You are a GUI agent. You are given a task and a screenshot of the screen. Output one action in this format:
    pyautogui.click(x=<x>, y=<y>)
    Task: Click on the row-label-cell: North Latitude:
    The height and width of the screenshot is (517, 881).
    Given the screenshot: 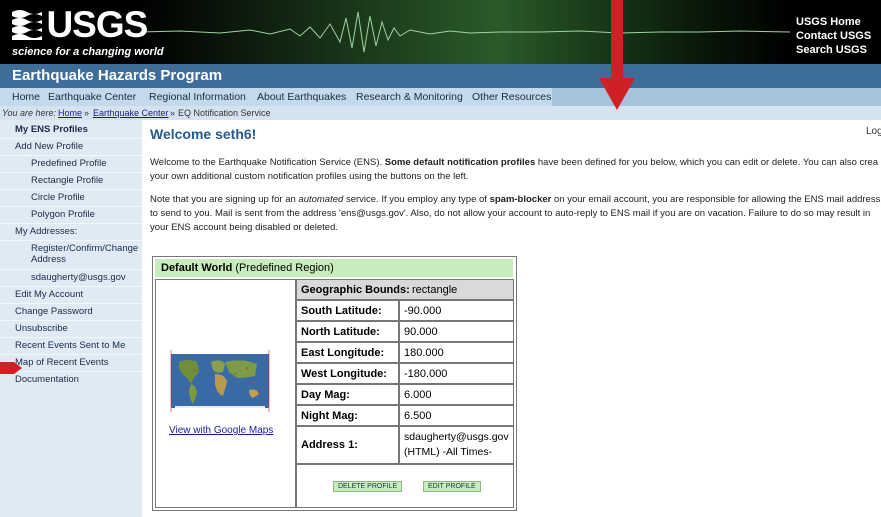 What is the action you would take?
    pyautogui.click(x=347, y=331)
    